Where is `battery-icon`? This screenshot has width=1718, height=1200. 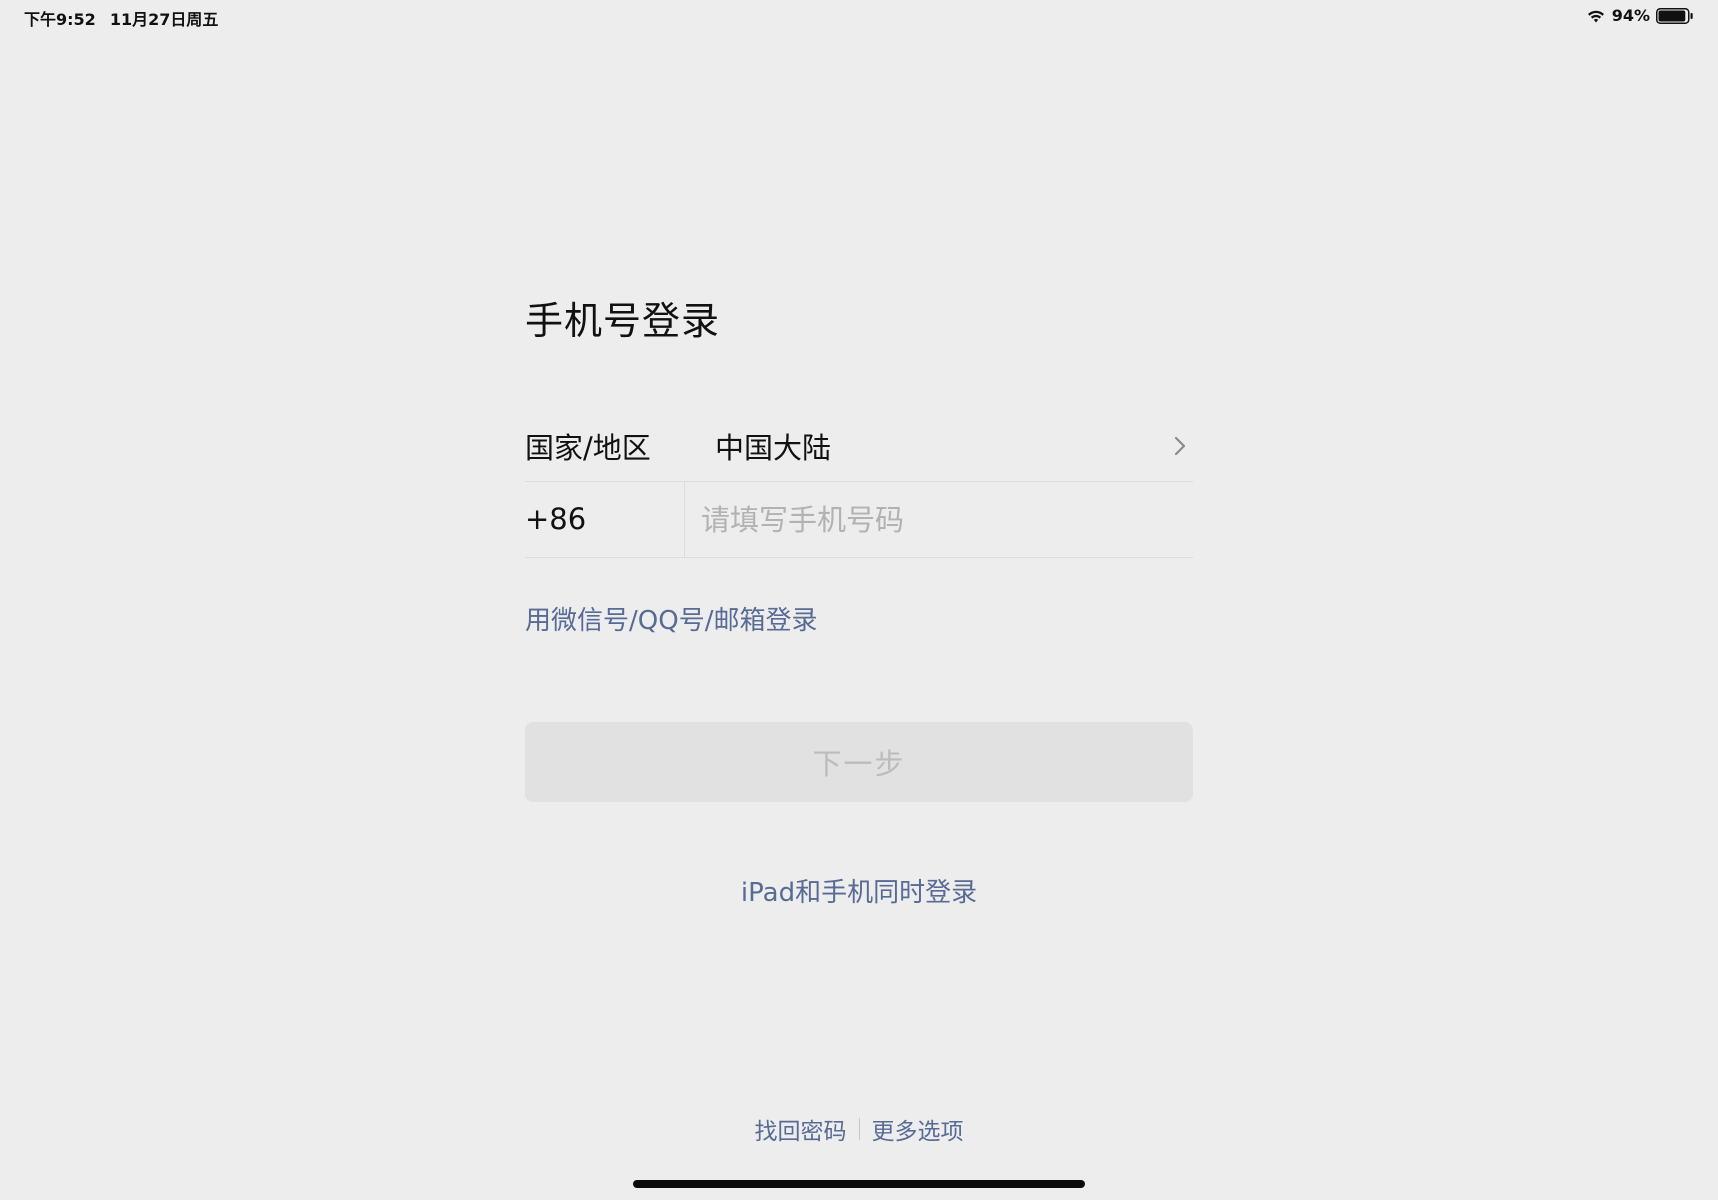 battery-icon is located at coordinates (1675, 15).